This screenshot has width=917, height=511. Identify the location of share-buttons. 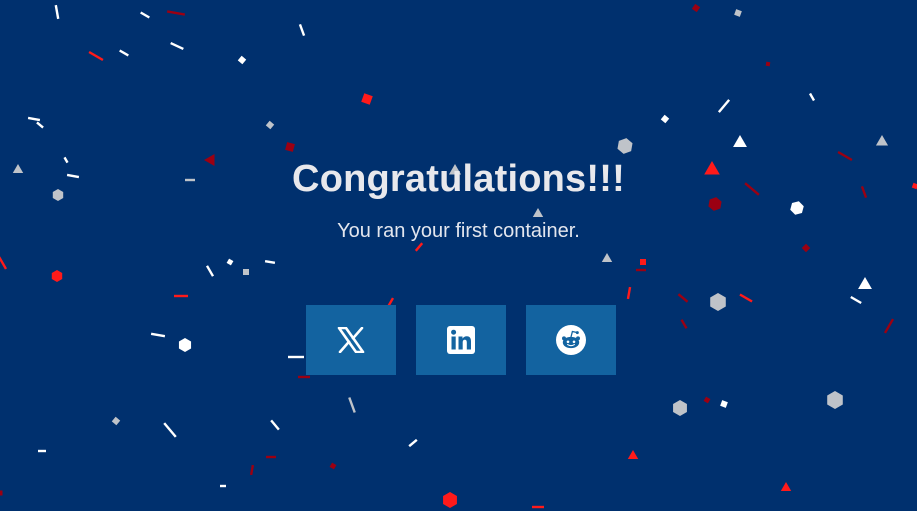
(461, 340).